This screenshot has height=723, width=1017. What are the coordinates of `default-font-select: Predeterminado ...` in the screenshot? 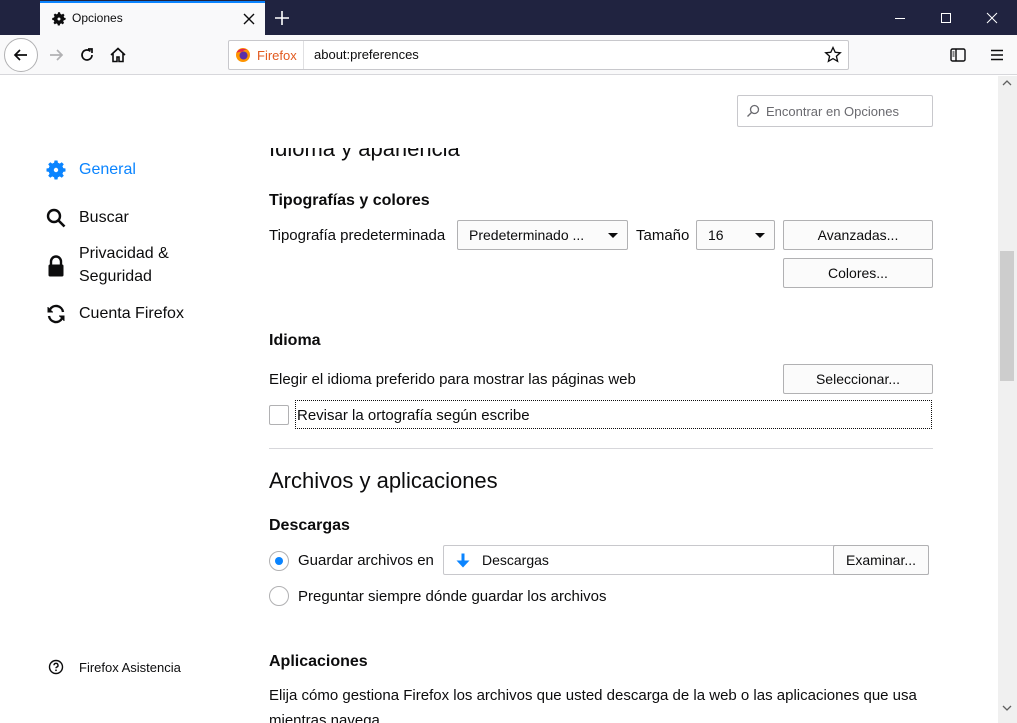 It's located at (542, 235).